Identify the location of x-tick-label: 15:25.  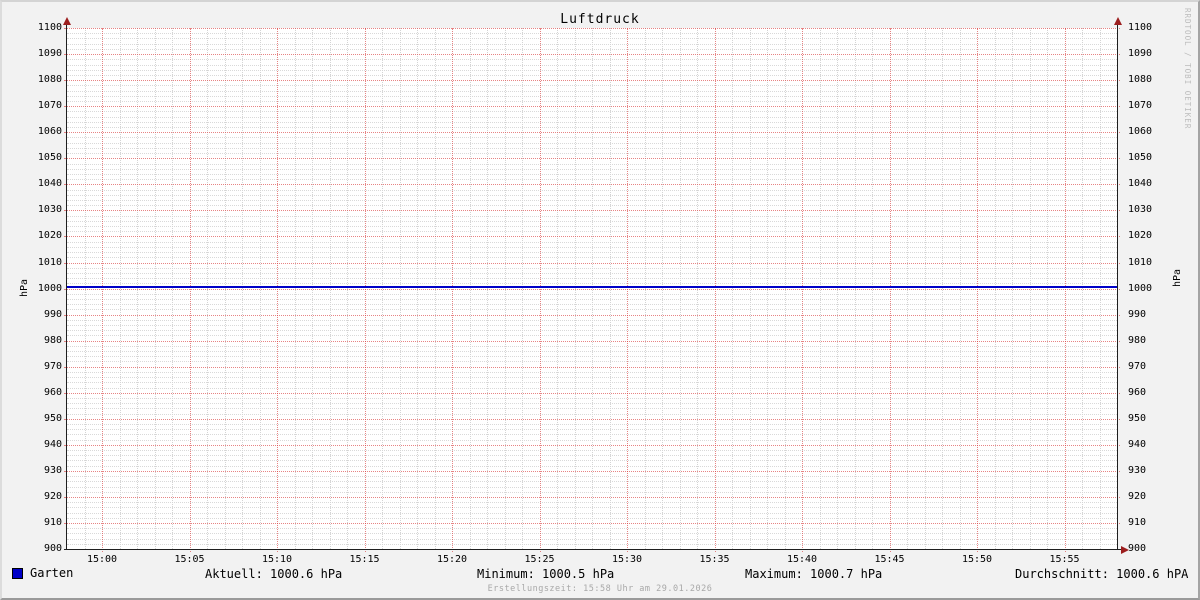
(539, 559).